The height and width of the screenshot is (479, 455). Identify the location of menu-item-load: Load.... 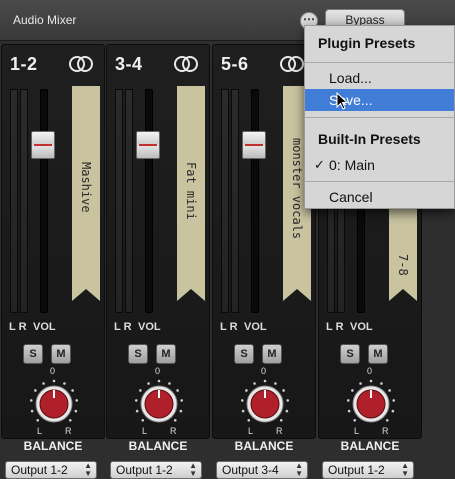
(379, 78).